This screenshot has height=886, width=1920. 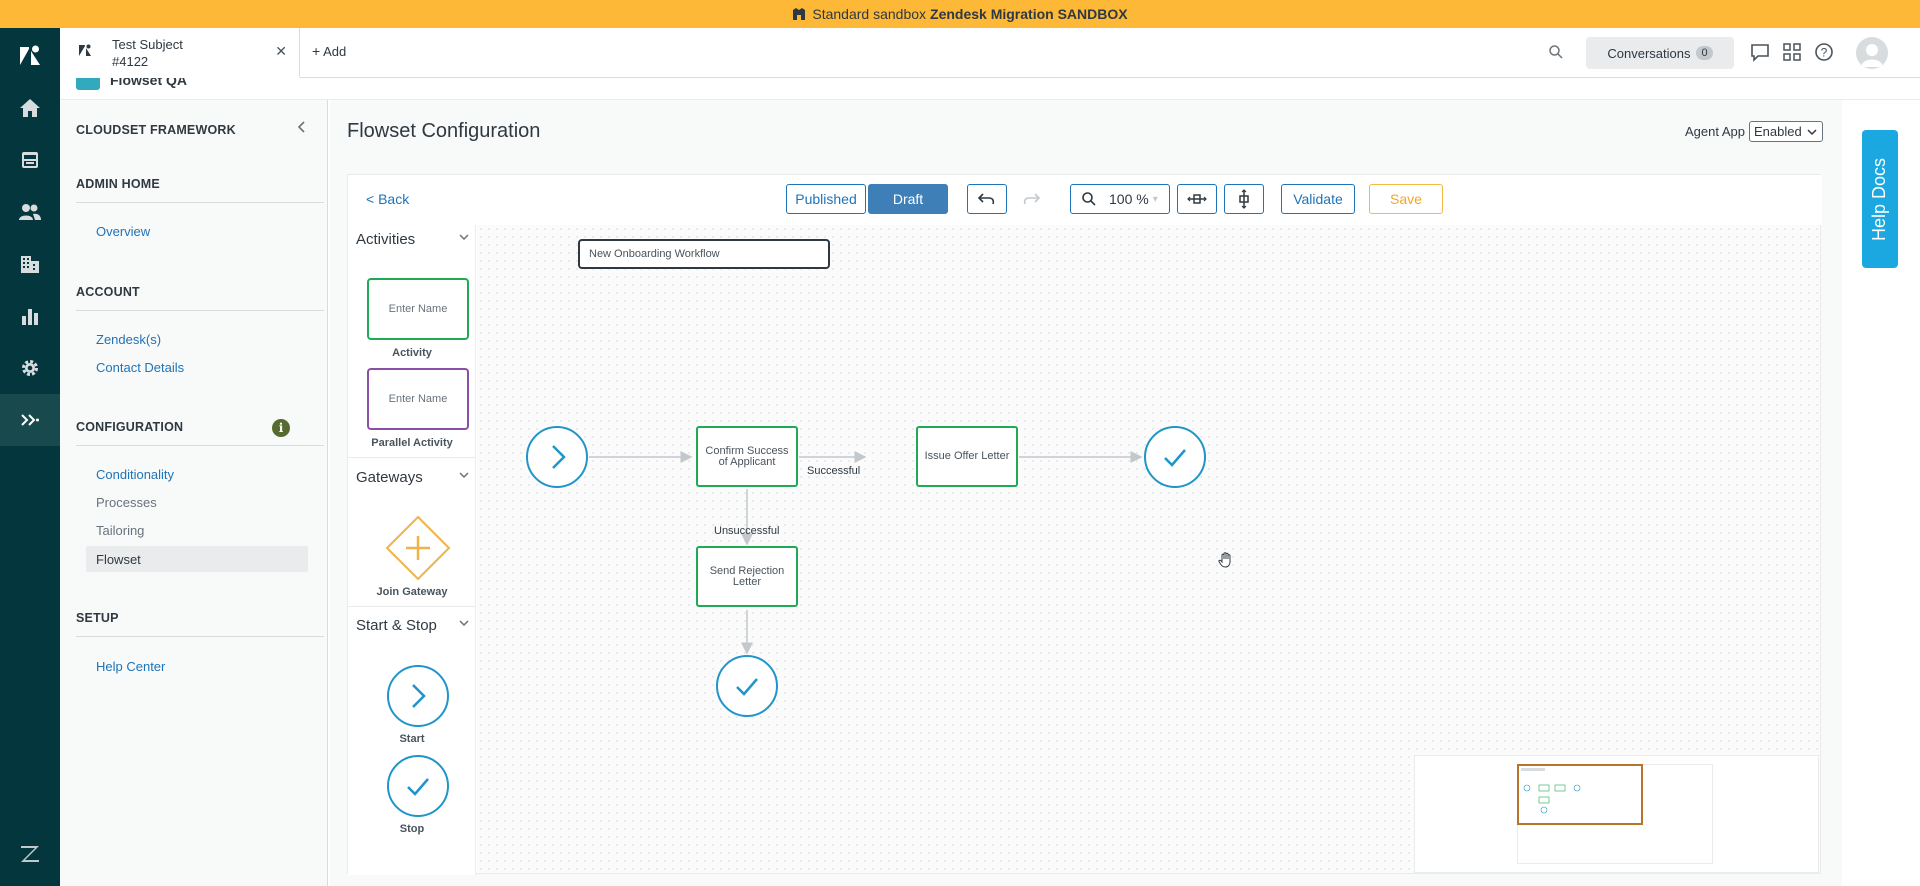 What do you see at coordinates (747, 576) in the screenshot?
I see `task-send-rejection: Send Rejection Letter` at bounding box center [747, 576].